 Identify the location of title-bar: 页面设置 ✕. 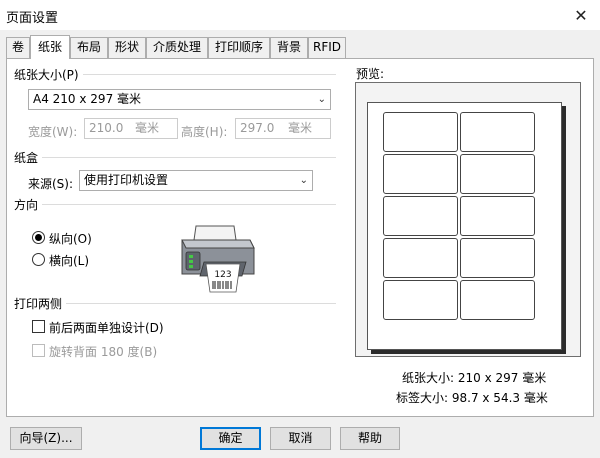
(300, 15).